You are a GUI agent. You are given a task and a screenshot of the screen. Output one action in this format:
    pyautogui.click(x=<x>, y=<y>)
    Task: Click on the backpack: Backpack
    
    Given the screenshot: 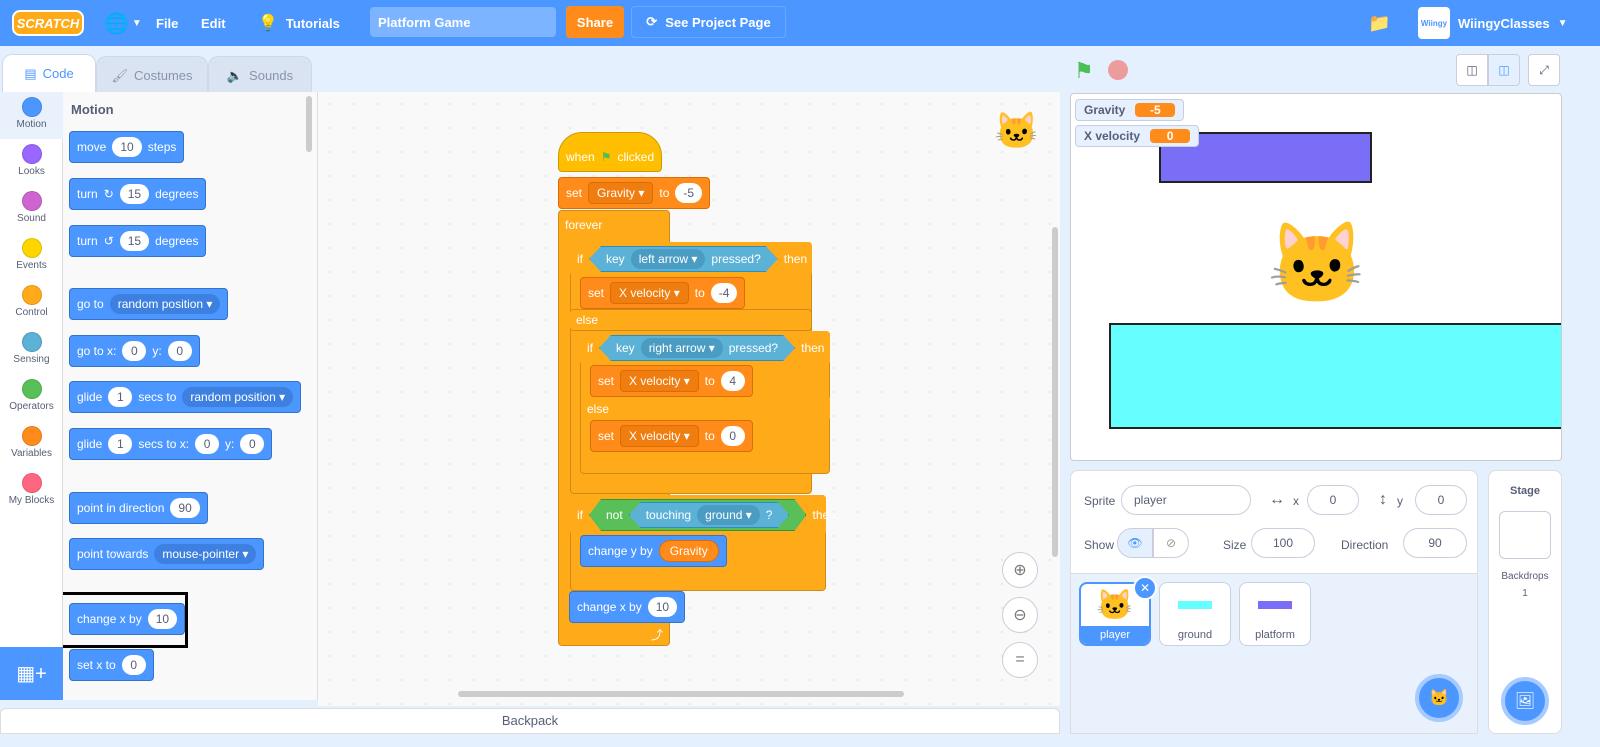 What is the action you would take?
    pyautogui.click(x=530, y=721)
    